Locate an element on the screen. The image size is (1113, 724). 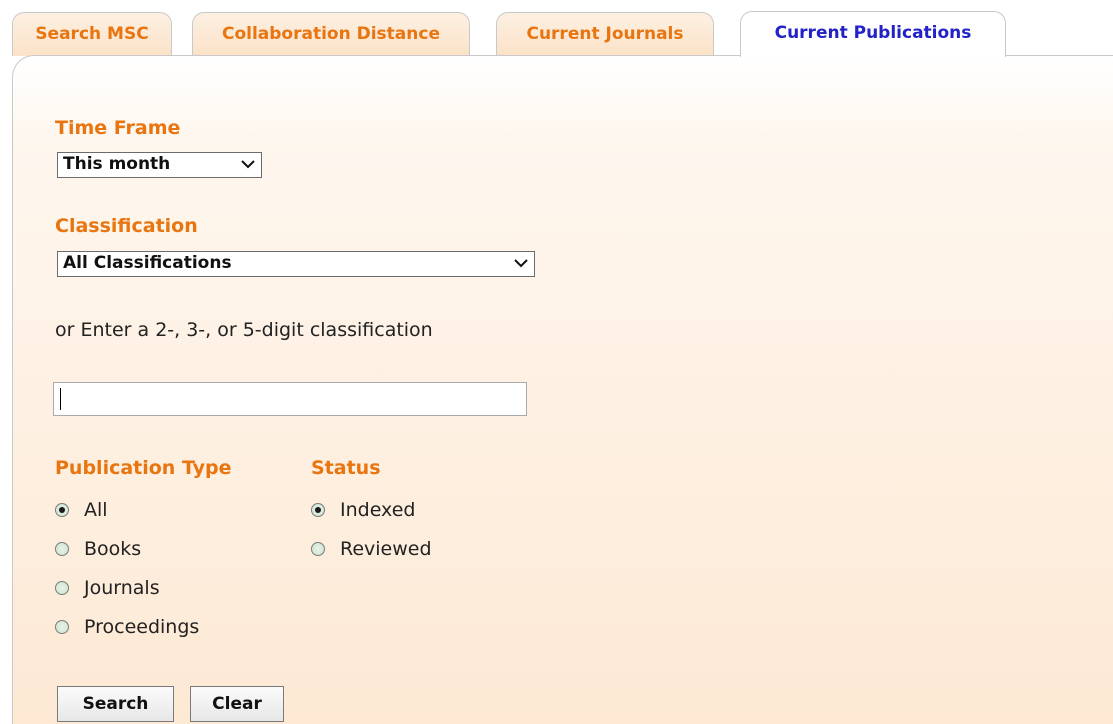
publication-type-option-proceedings: Proceedings is located at coordinates (127, 627).